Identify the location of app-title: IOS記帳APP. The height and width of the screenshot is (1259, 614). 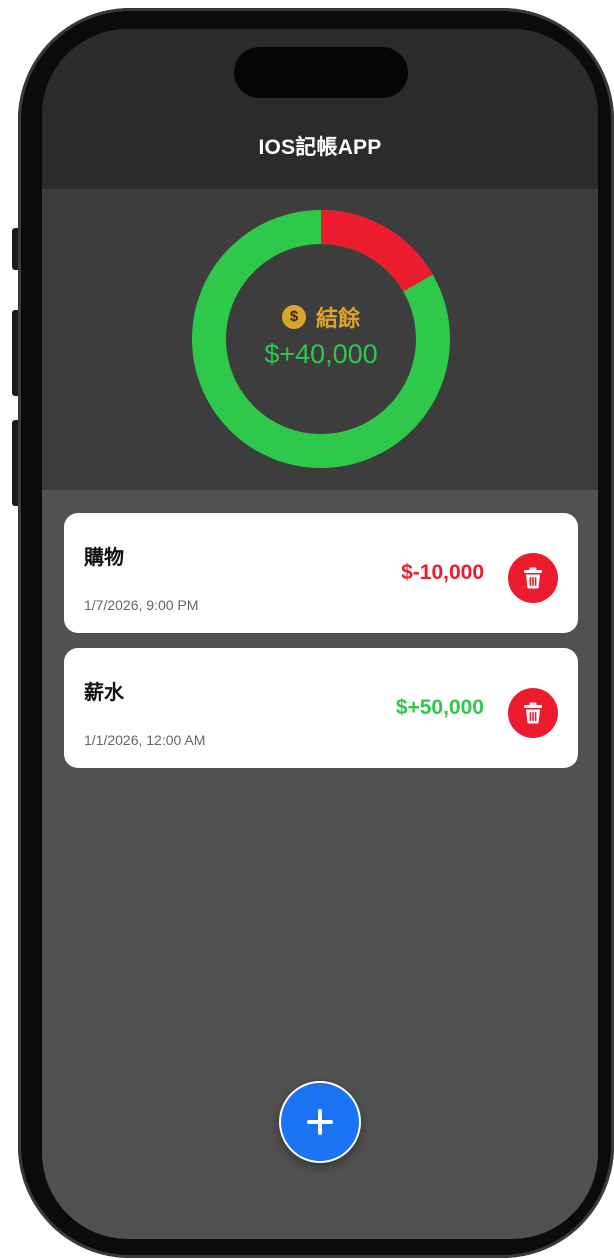
(320, 147).